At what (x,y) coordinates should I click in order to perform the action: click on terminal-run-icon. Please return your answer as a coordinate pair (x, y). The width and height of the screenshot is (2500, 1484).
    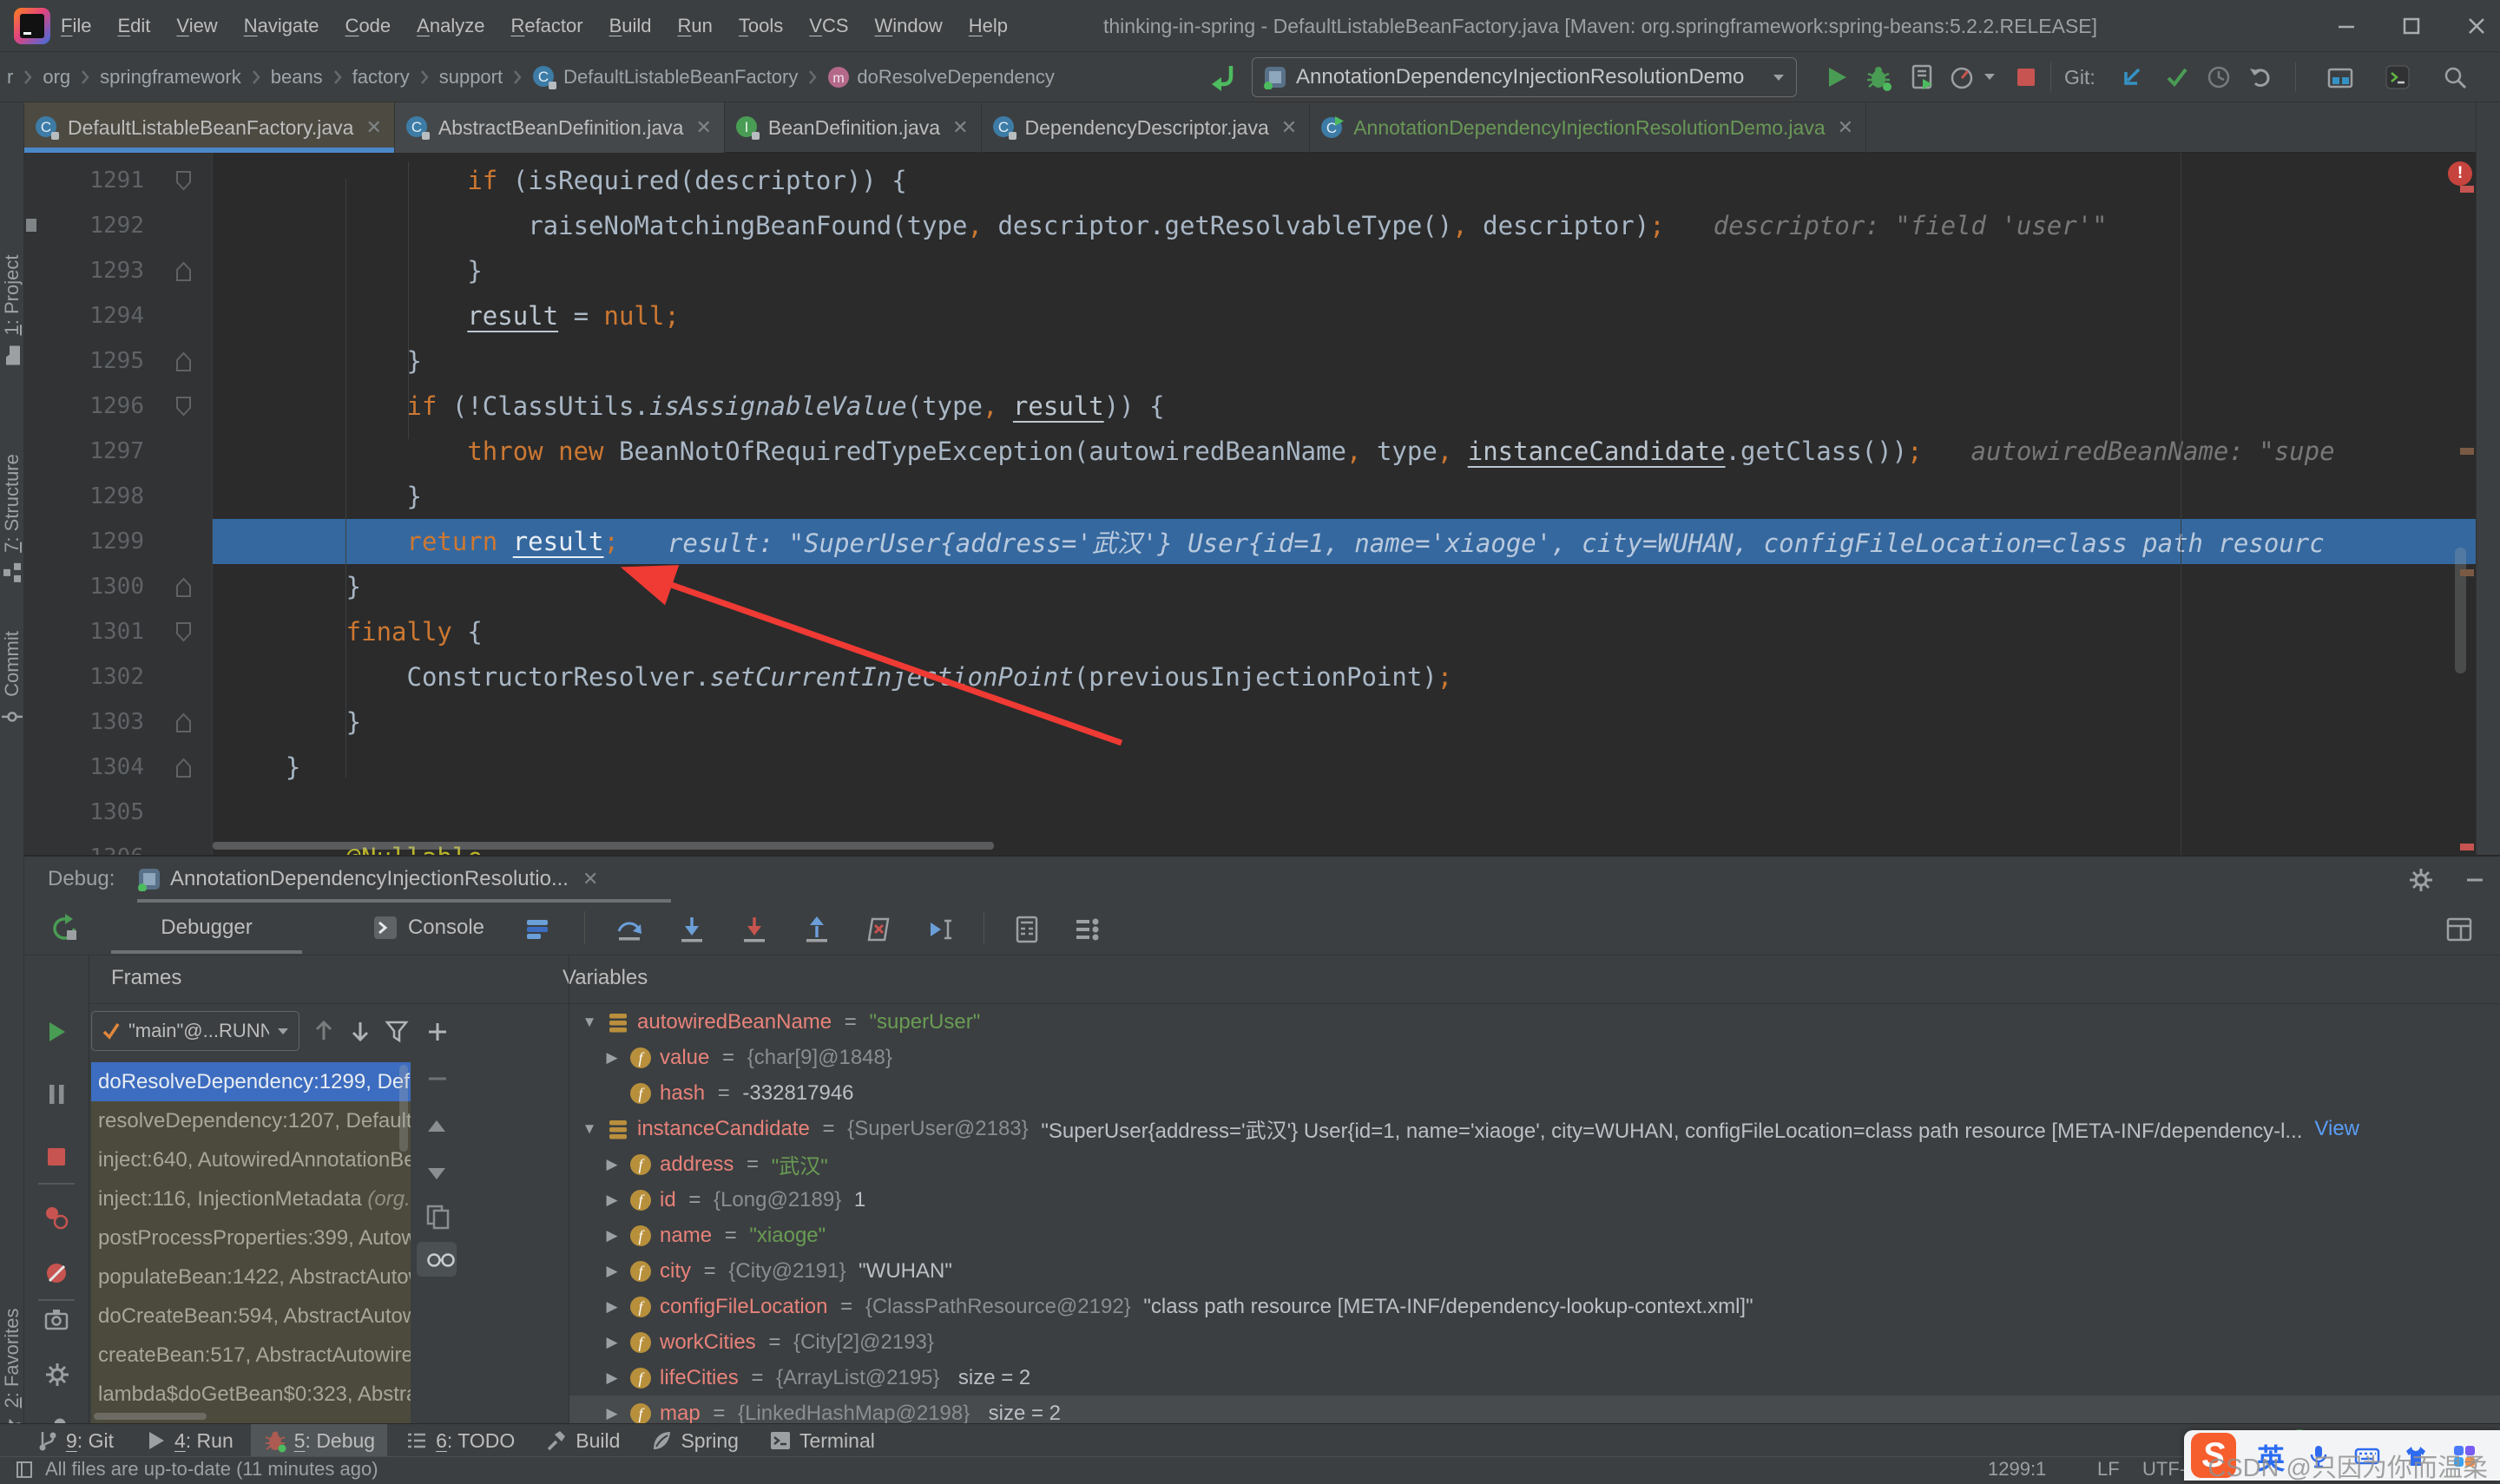
    Looking at the image, I should click on (2397, 77).